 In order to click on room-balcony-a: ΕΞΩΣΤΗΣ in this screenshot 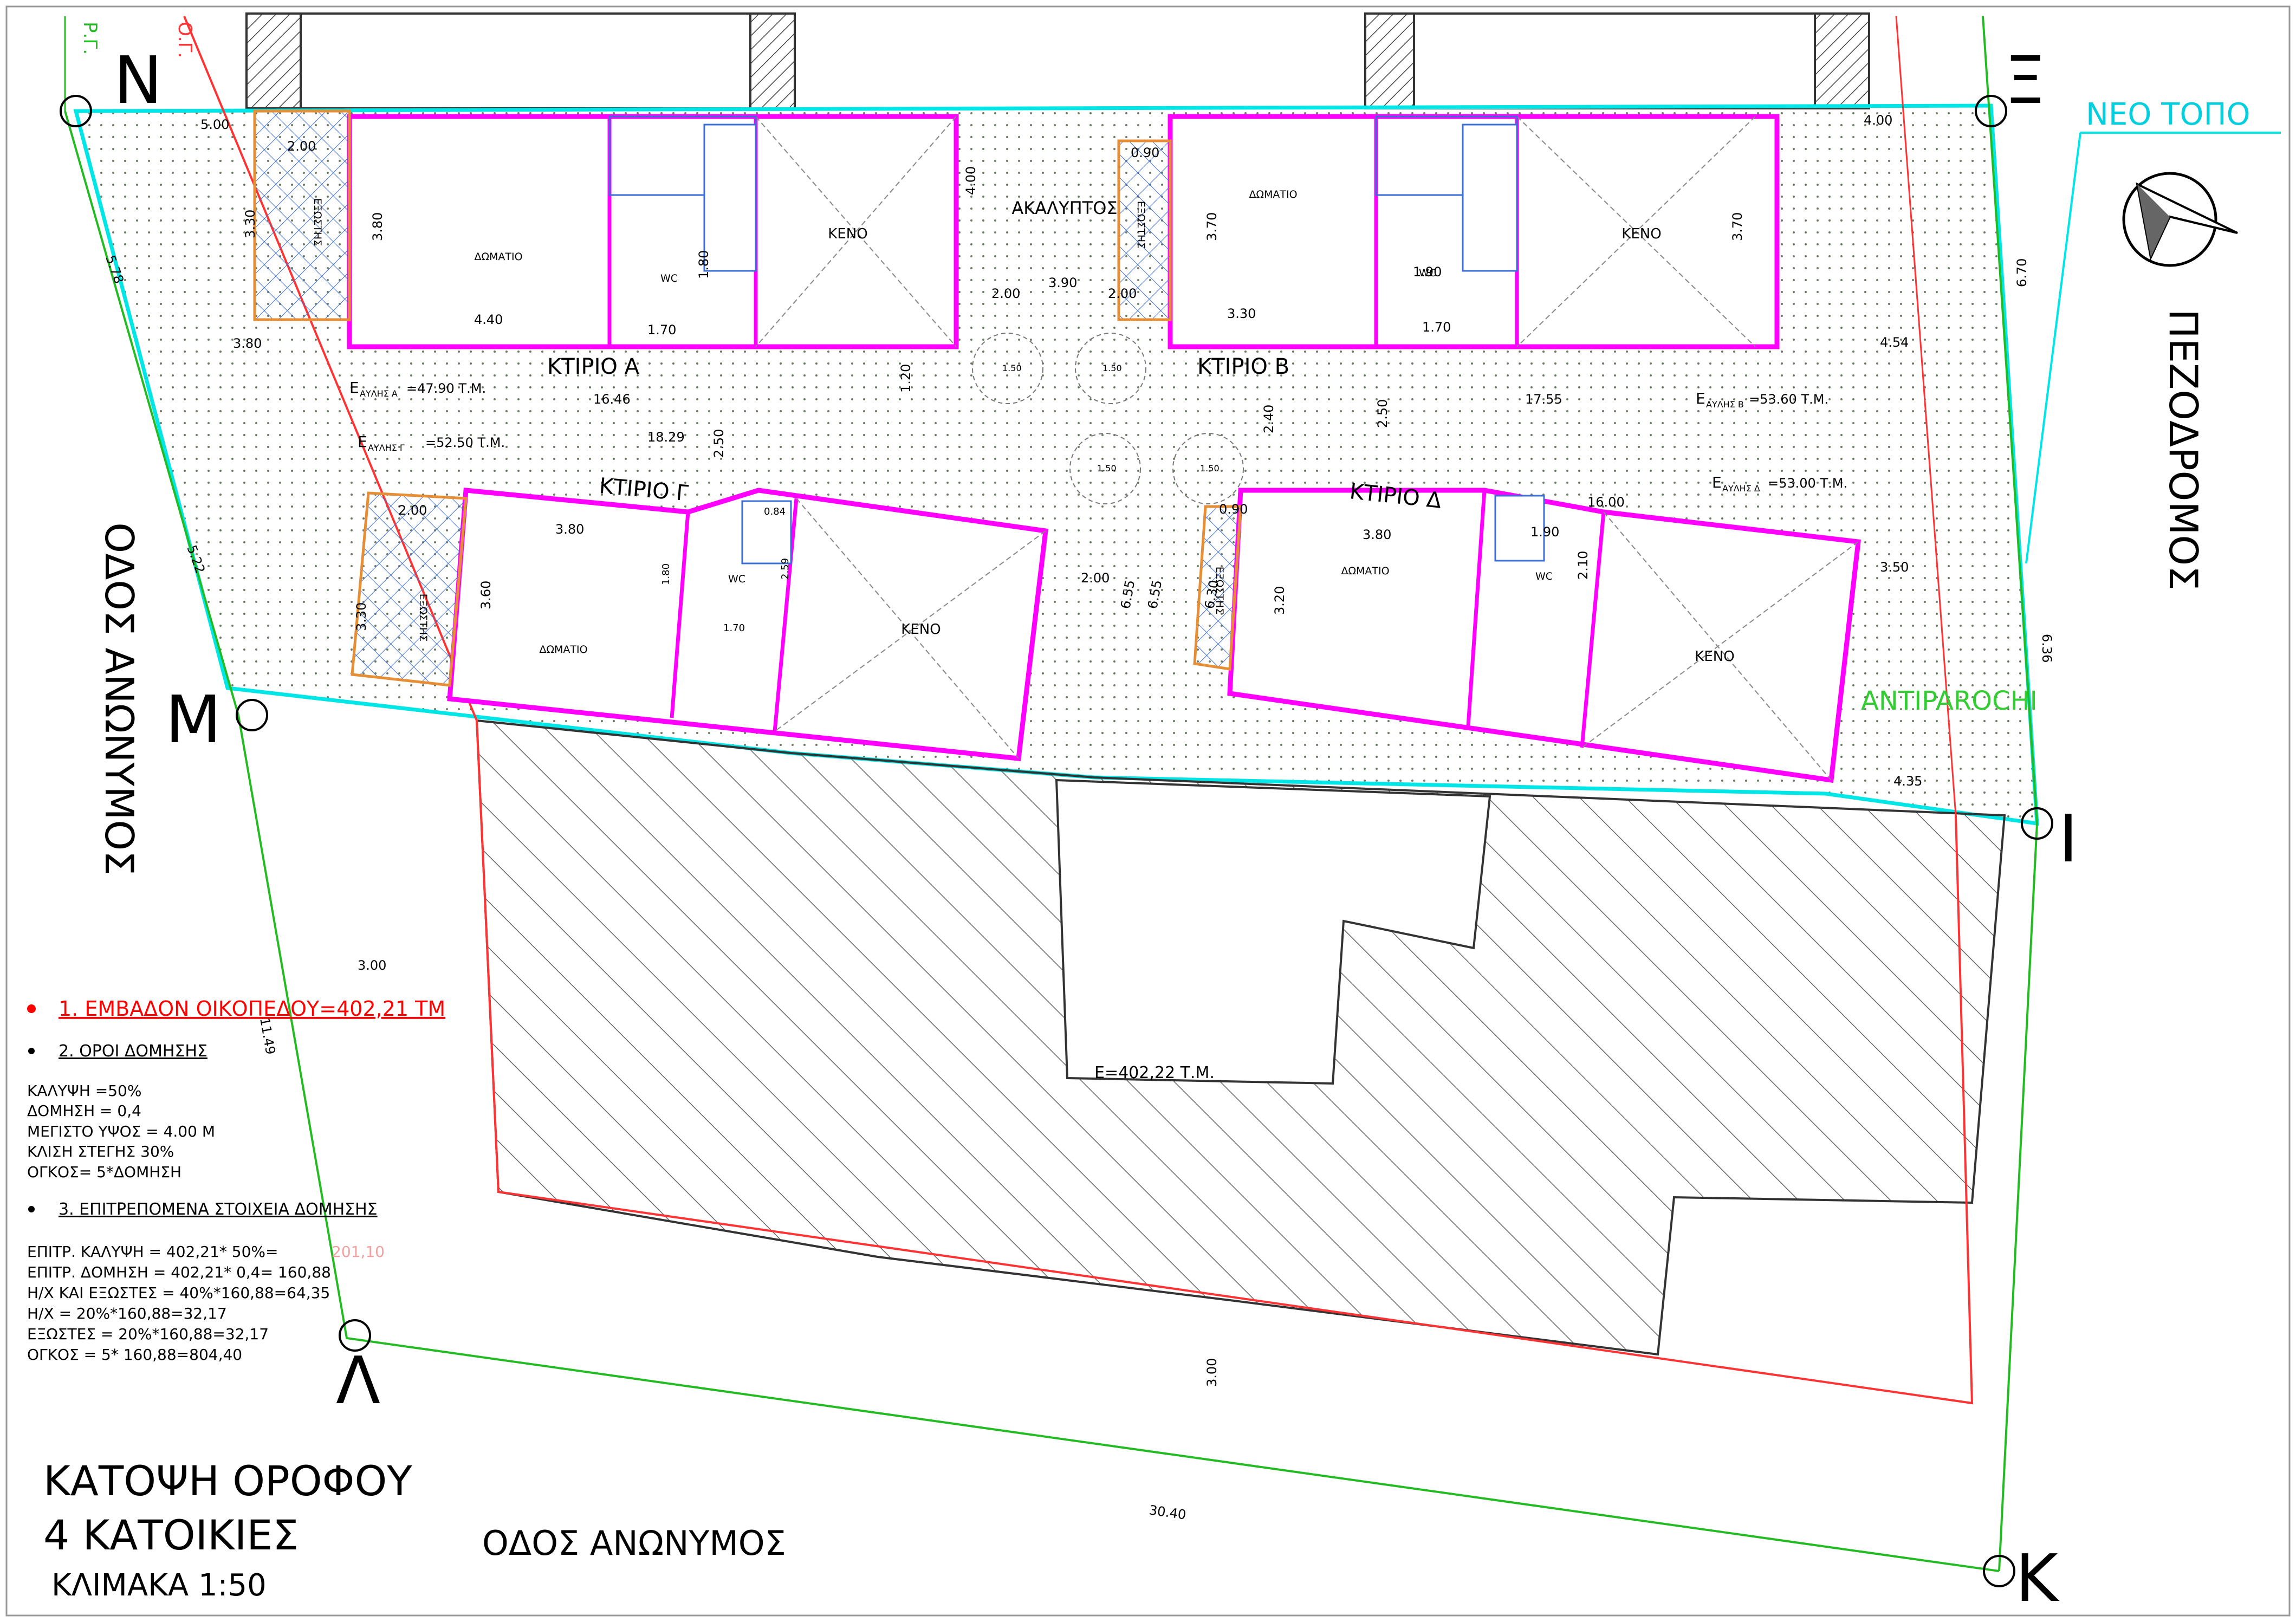, I will do `click(317, 222)`.